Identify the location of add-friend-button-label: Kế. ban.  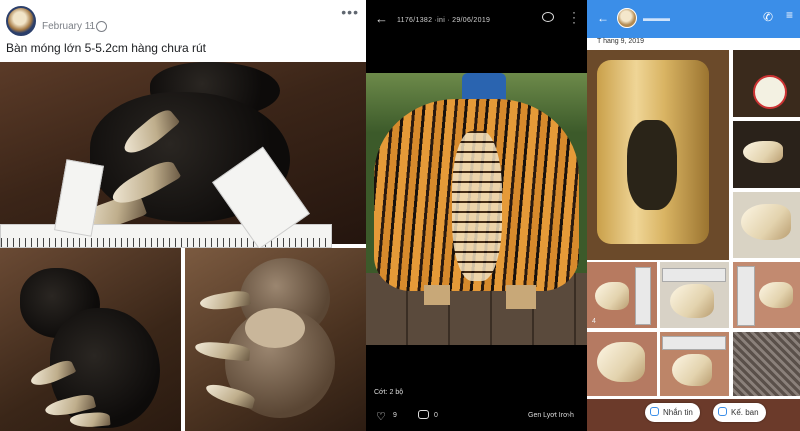
(745, 412).